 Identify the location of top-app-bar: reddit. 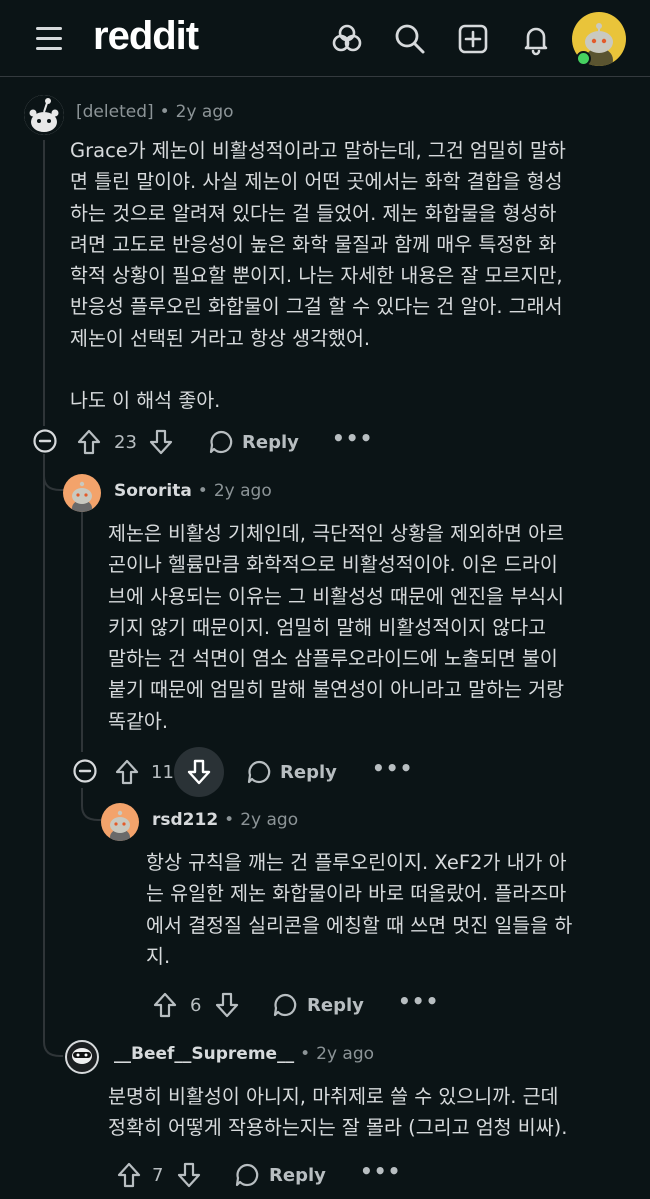
(325, 38).